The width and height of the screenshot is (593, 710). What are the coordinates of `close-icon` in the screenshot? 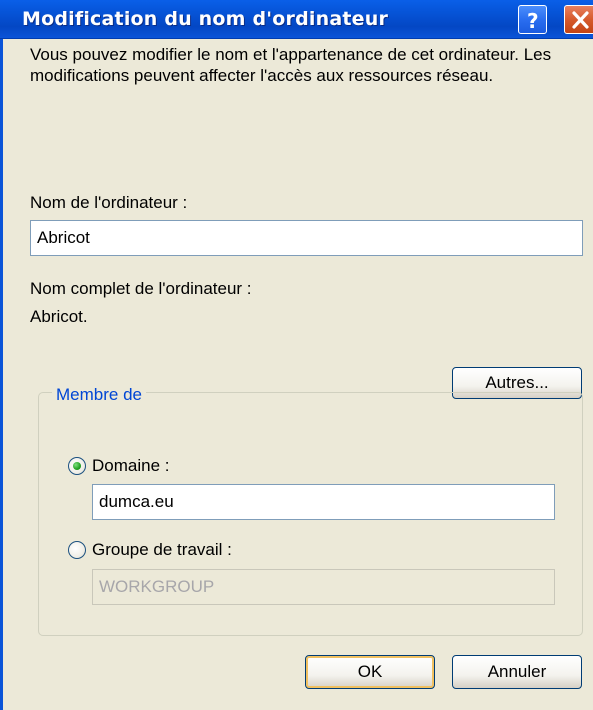 It's located at (580, 20).